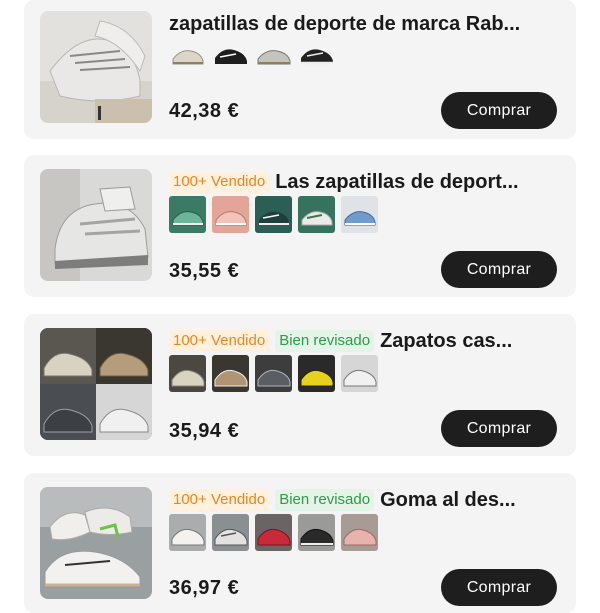 This screenshot has width=600, height=613. I want to click on product-price: 35,55 €, so click(204, 271).